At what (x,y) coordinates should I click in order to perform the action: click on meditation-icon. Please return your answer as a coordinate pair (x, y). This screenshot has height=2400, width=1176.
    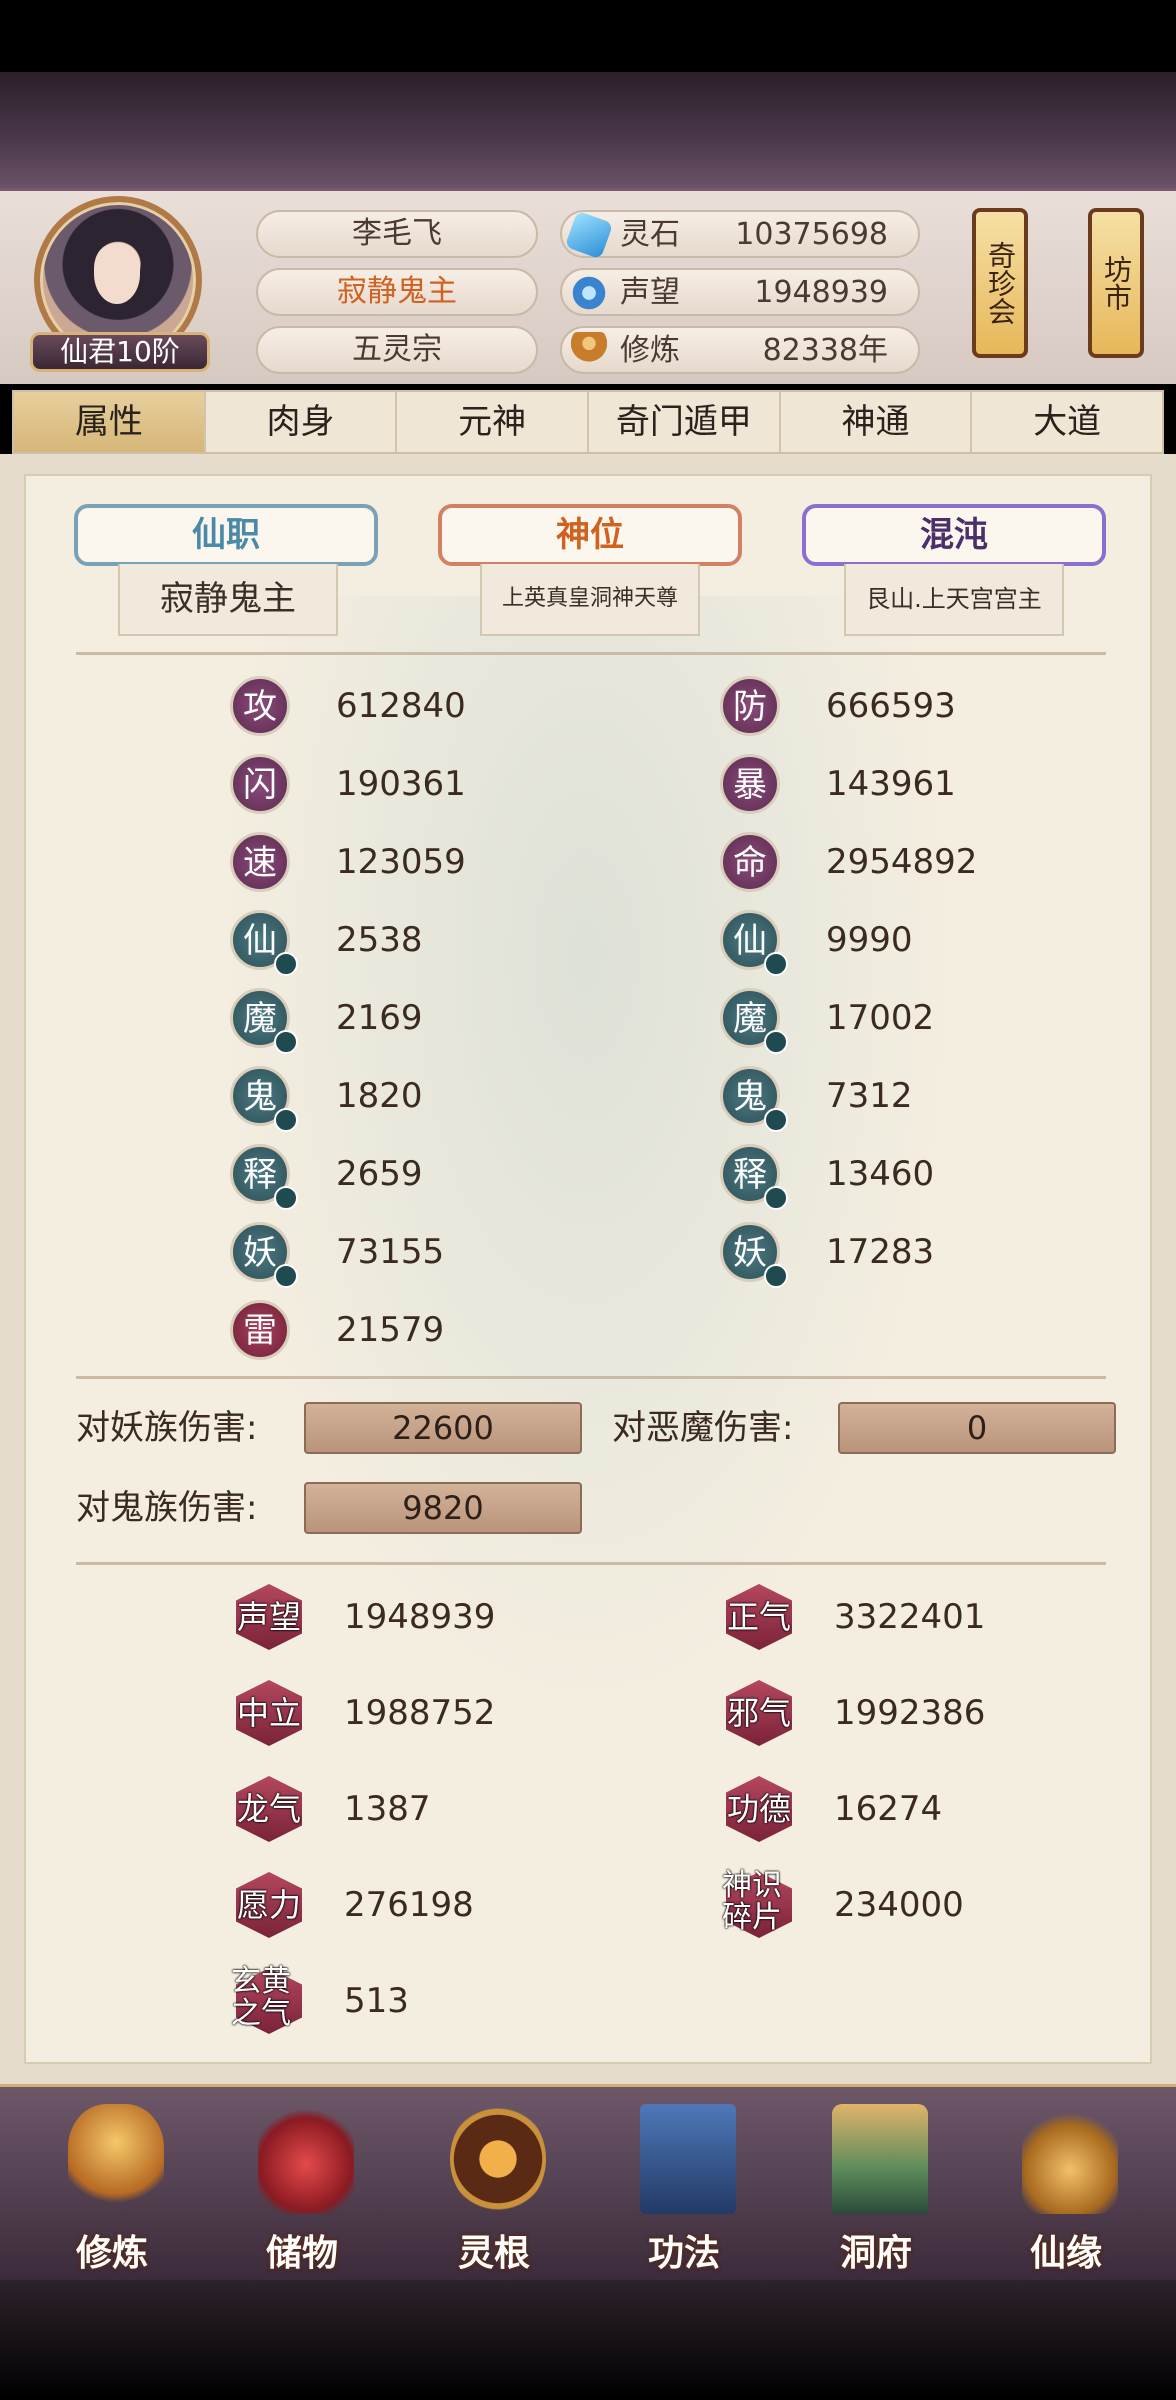
    Looking at the image, I should click on (589, 351).